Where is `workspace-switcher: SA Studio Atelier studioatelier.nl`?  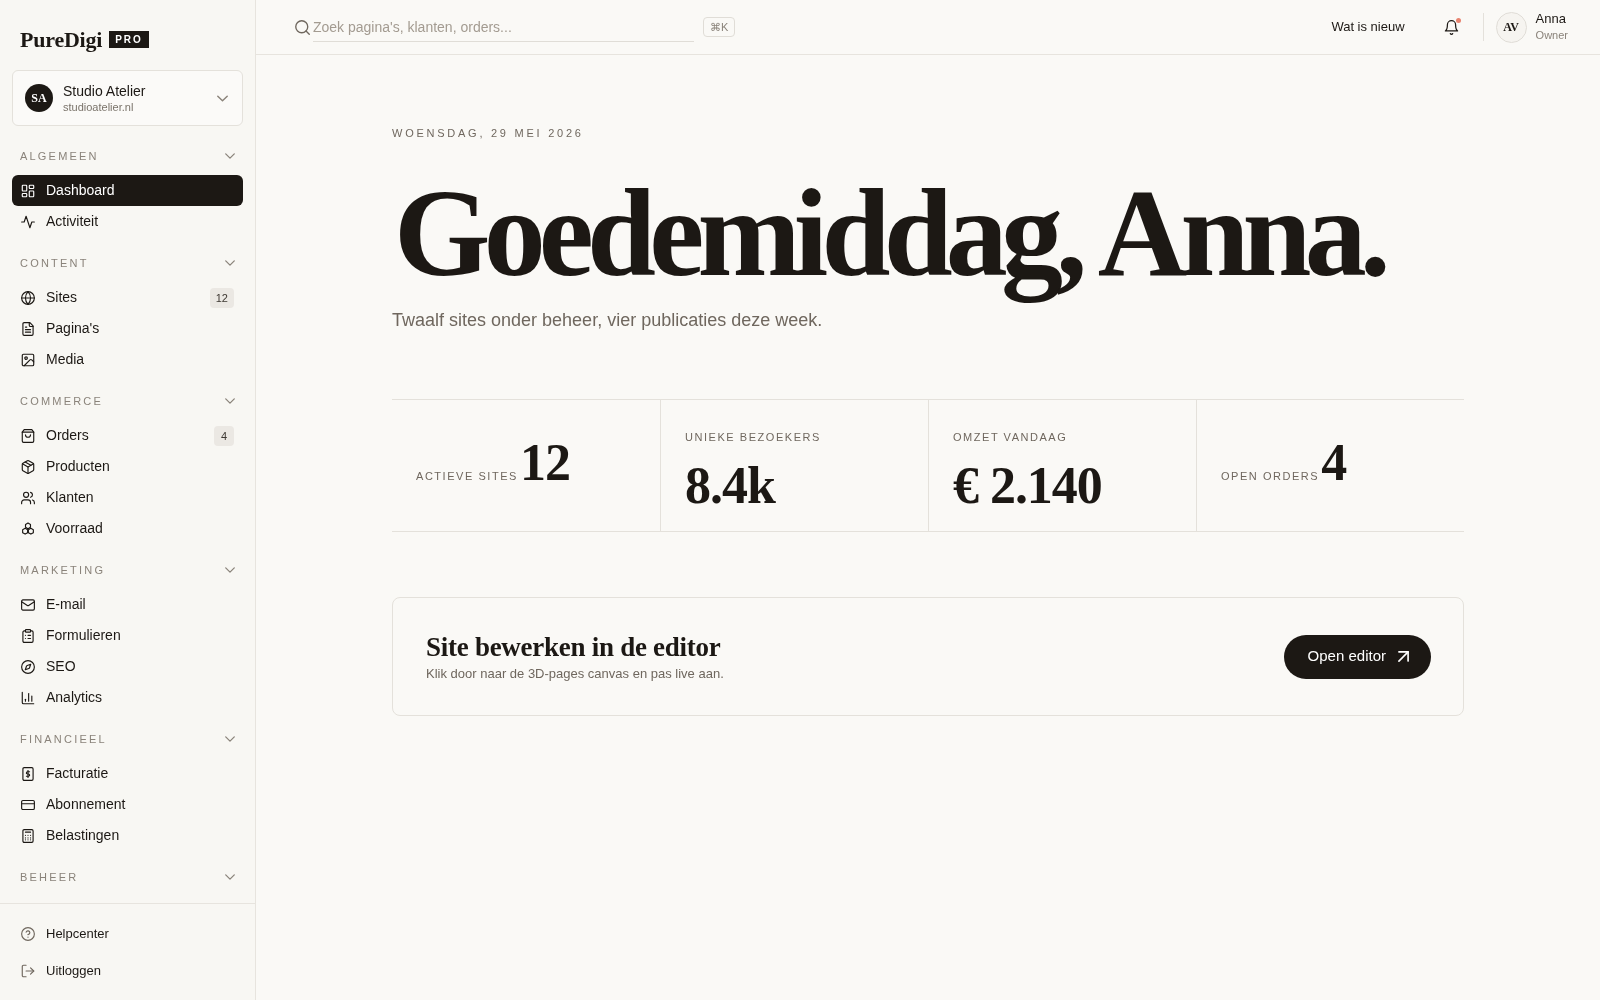
workspace-switcher: SA Studio Atelier studioatelier.nl is located at coordinates (127, 98).